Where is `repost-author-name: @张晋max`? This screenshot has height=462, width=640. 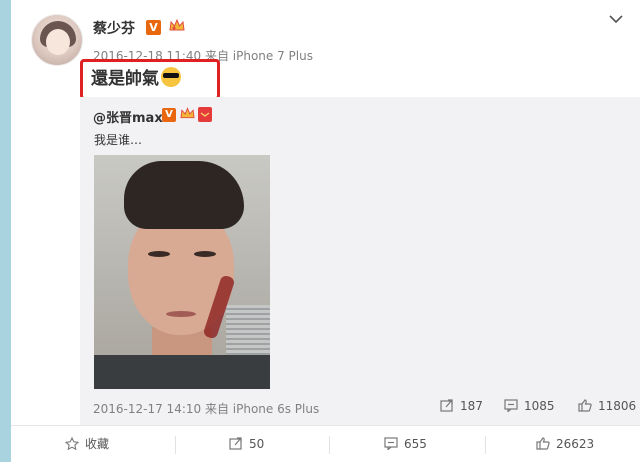 repost-author-name: @张晋max is located at coordinates (128, 116).